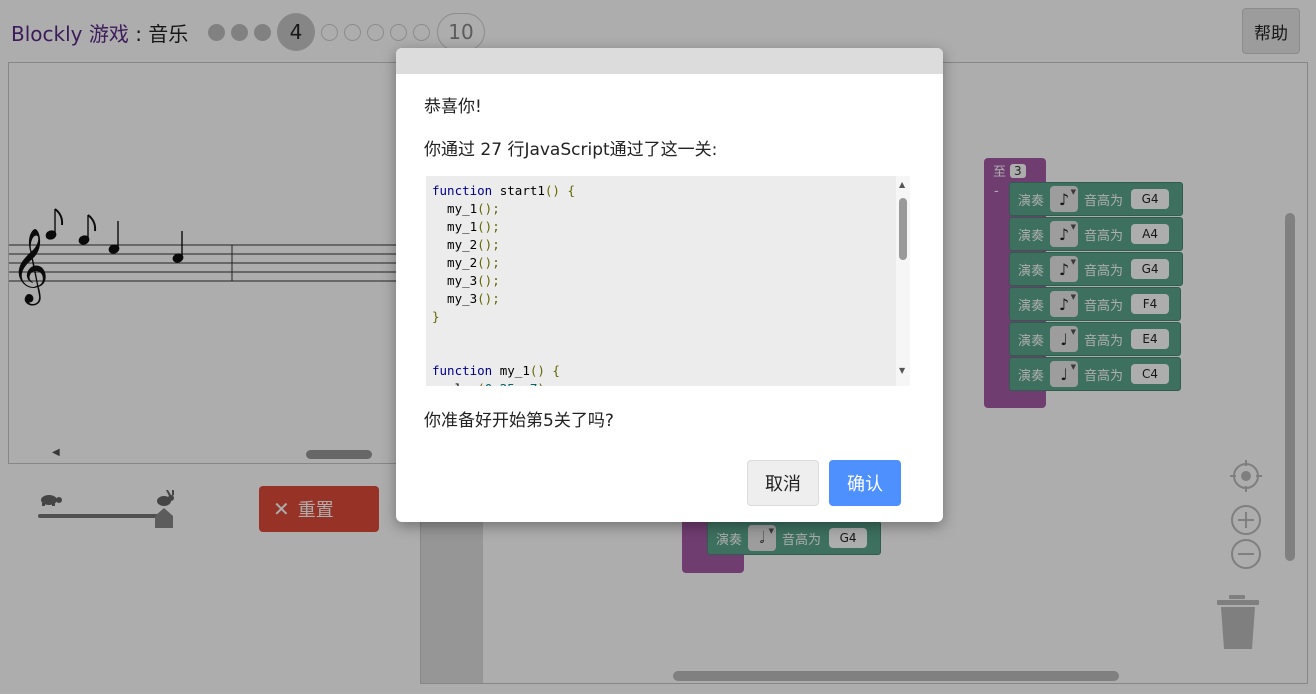 This screenshot has width=1316, height=694. Describe the element at coordinates (664, 371) in the screenshot. I see `code-line: function my_1() {` at that location.